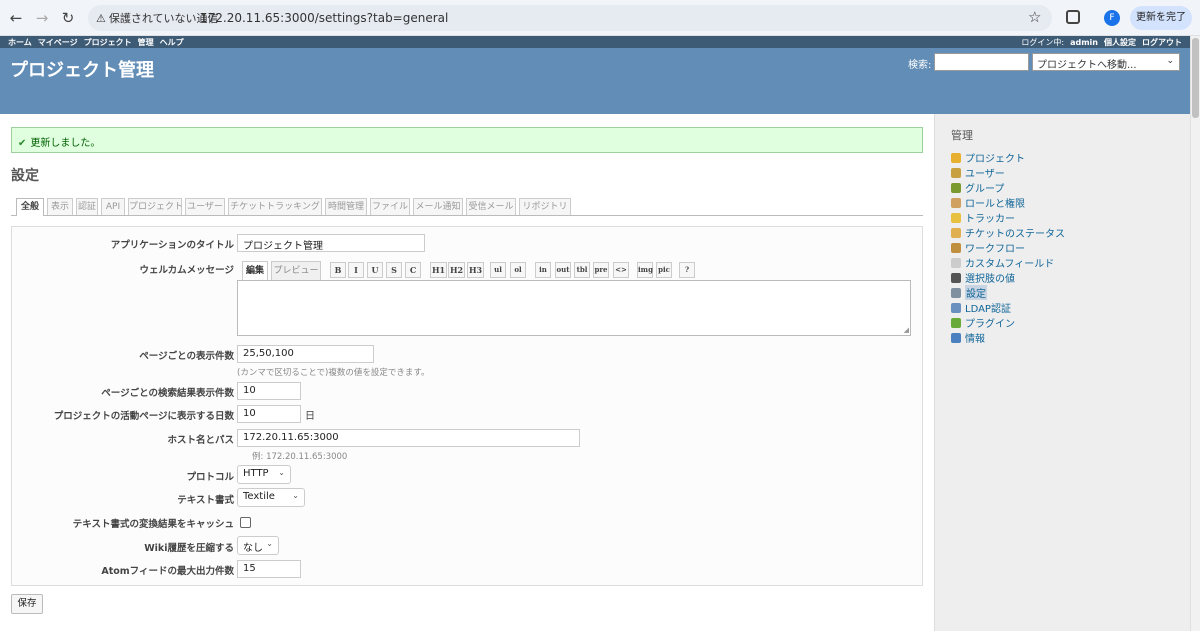 Image resolution: width=1200 pixels, height=631 pixels. I want to click on cache-checkbox, so click(245, 522).